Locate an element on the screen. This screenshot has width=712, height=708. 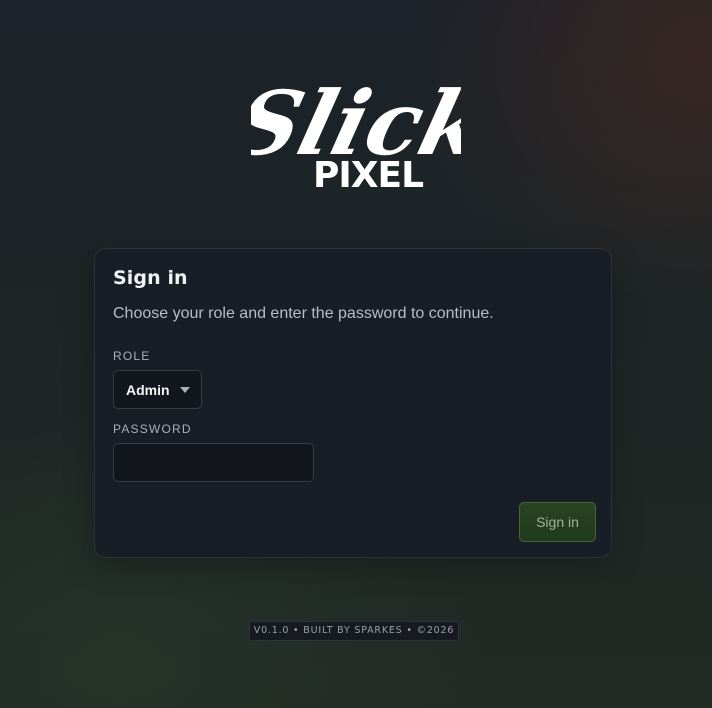
signin-title: Sign in is located at coordinates (150, 278).